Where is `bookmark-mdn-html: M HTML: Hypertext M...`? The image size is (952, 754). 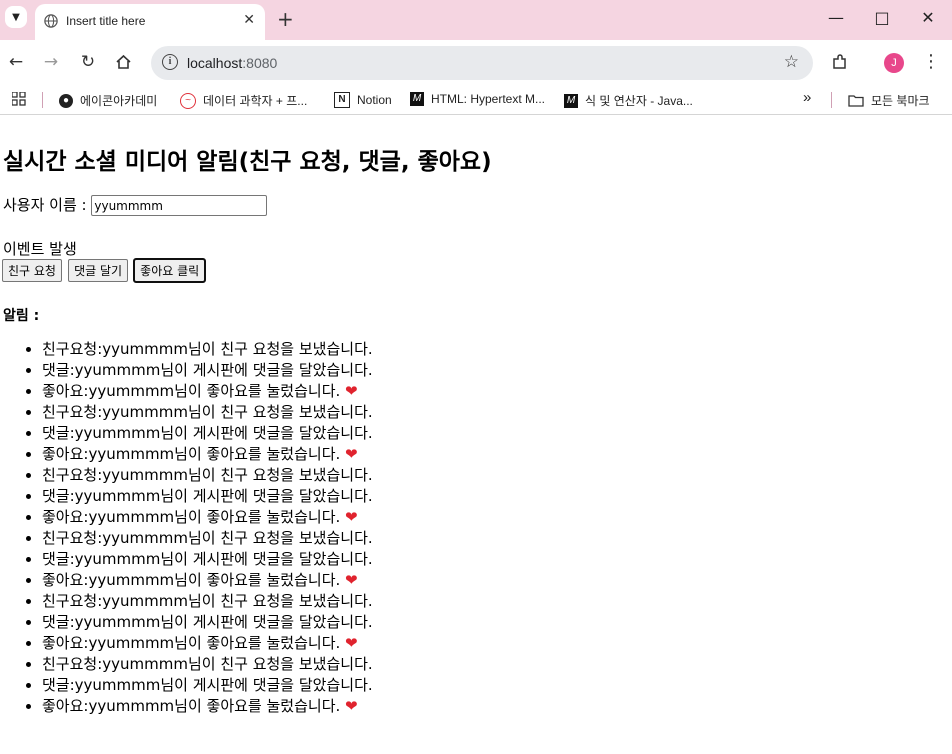 bookmark-mdn-html: M HTML: Hypertext M... is located at coordinates (477, 99).